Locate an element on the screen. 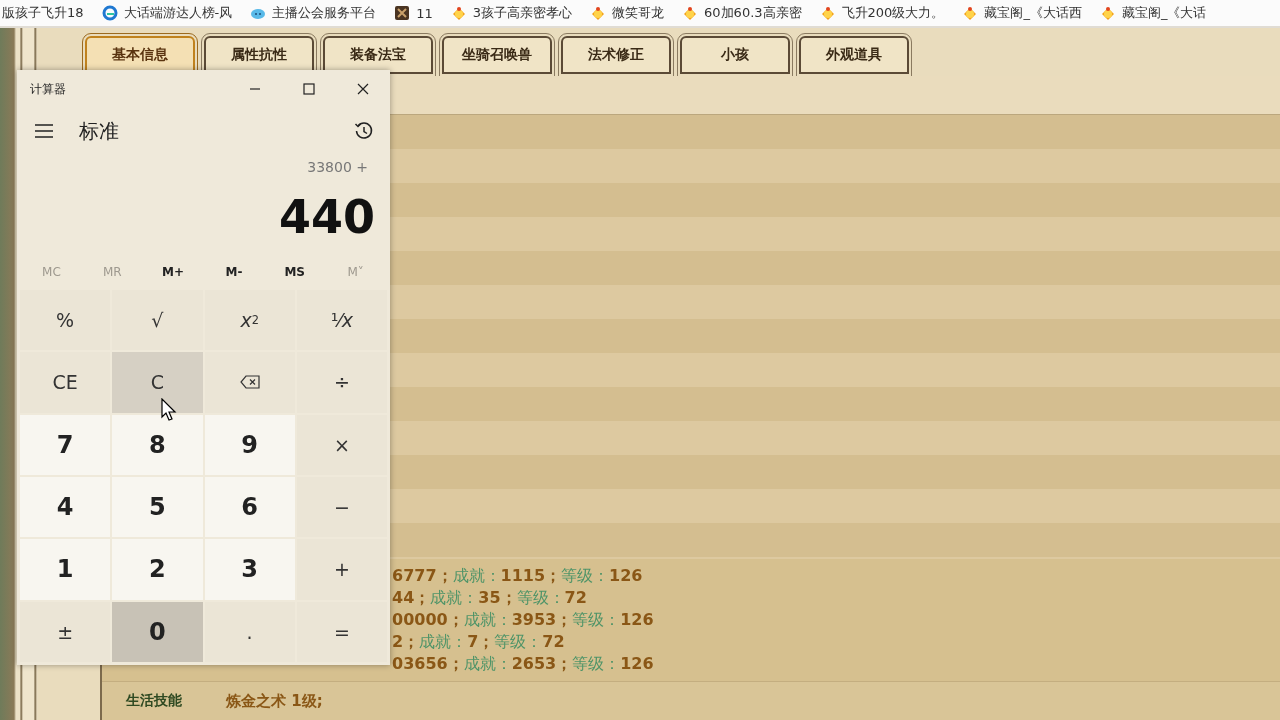 The height and width of the screenshot is (720, 1280). bookmark-link: 飞升200级大力。 is located at coordinates (882, 13).